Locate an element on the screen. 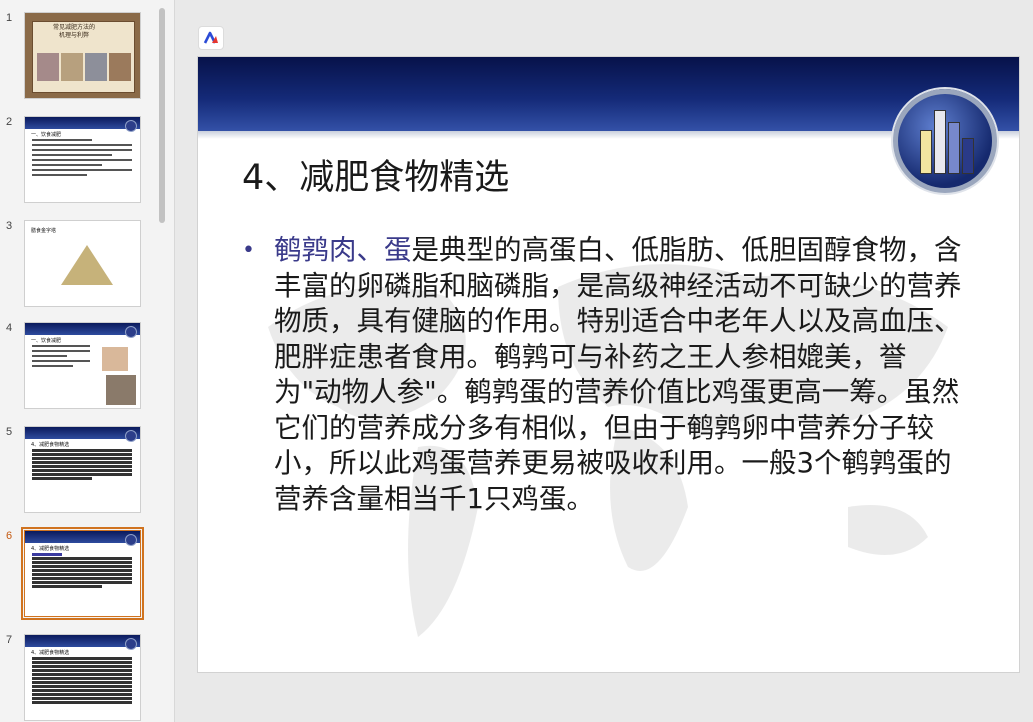 The image size is (1033, 722). thumbnail-scrollbar is located at coordinates (162, 115).